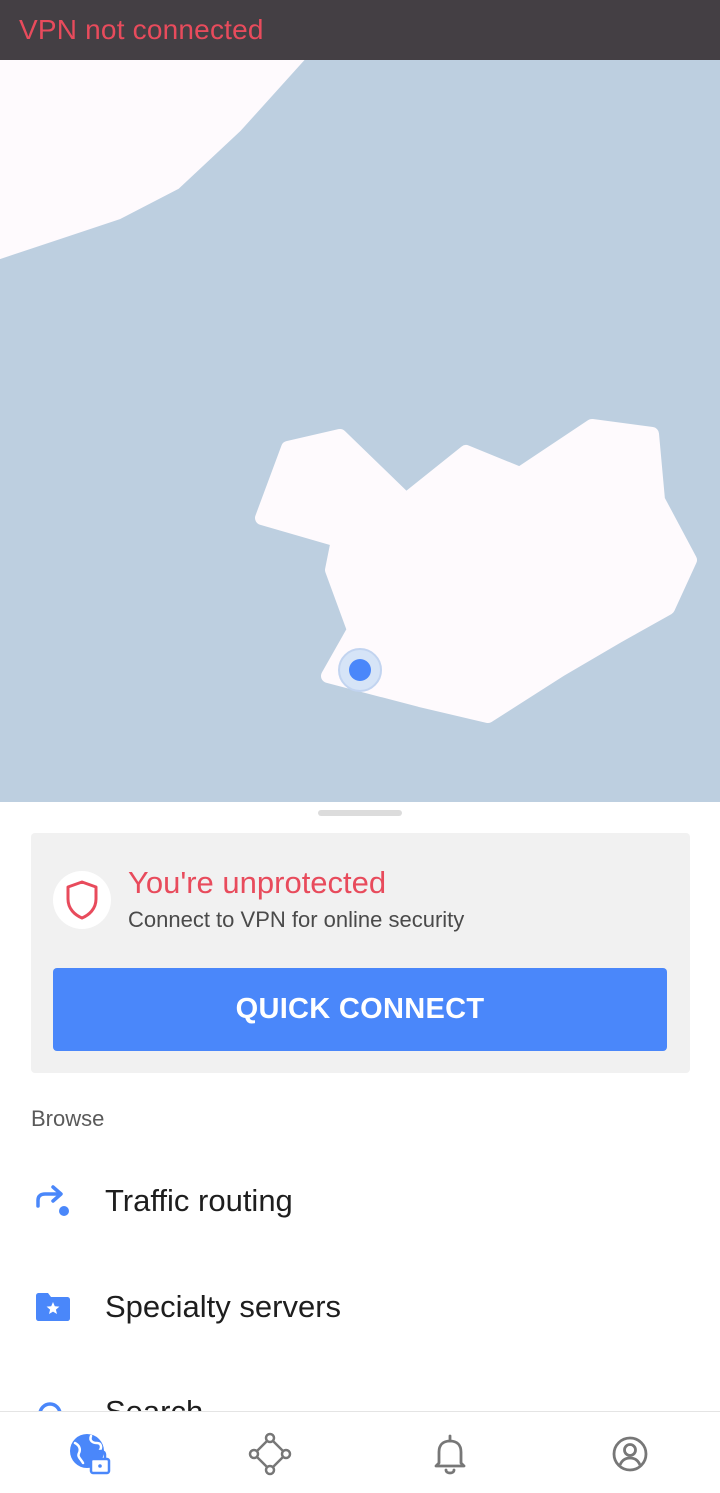 The image size is (720, 1493). Describe the element at coordinates (257, 882) in the screenshot. I see `protection-title: You're unprotected` at that location.